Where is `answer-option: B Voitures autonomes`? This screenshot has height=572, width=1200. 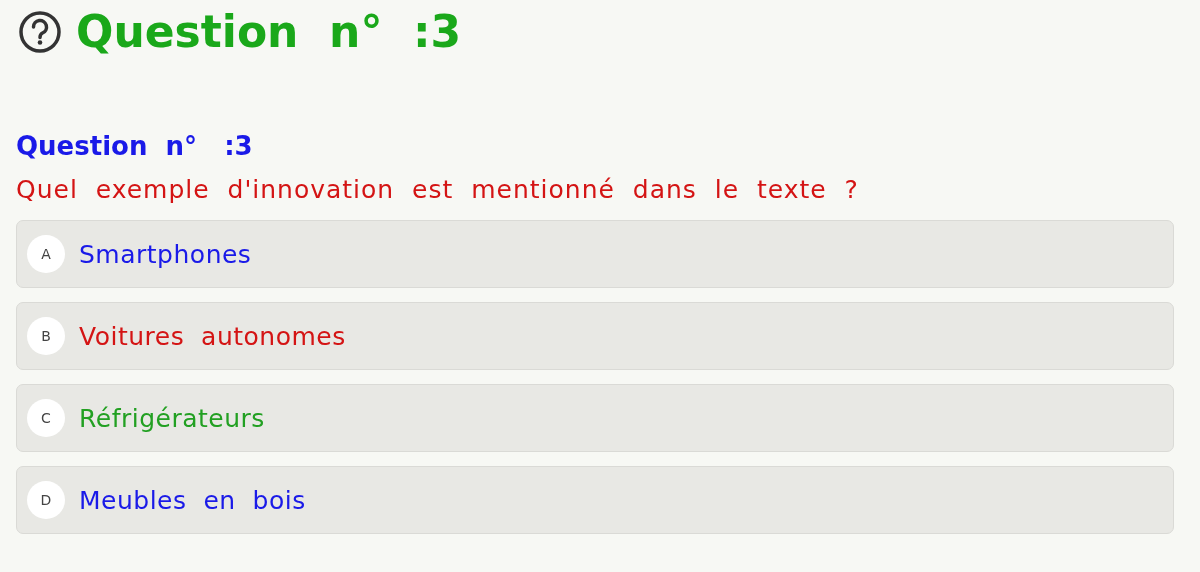 answer-option: B Voitures autonomes is located at coordinates (595, 336).